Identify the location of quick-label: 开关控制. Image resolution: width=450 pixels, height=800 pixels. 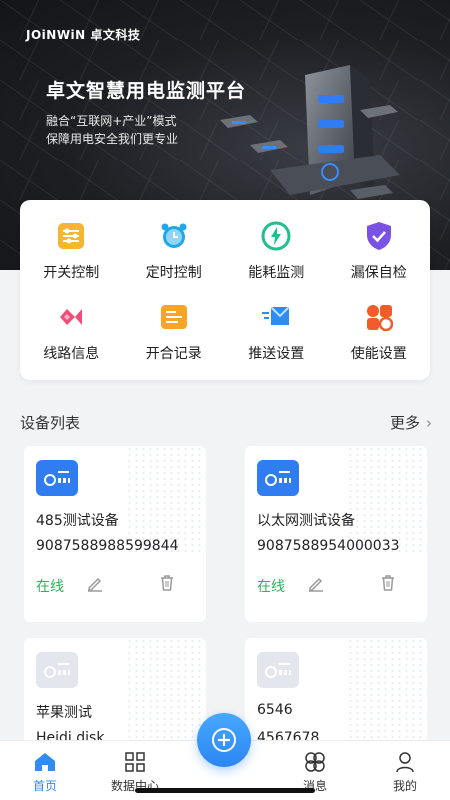
(71, 272).